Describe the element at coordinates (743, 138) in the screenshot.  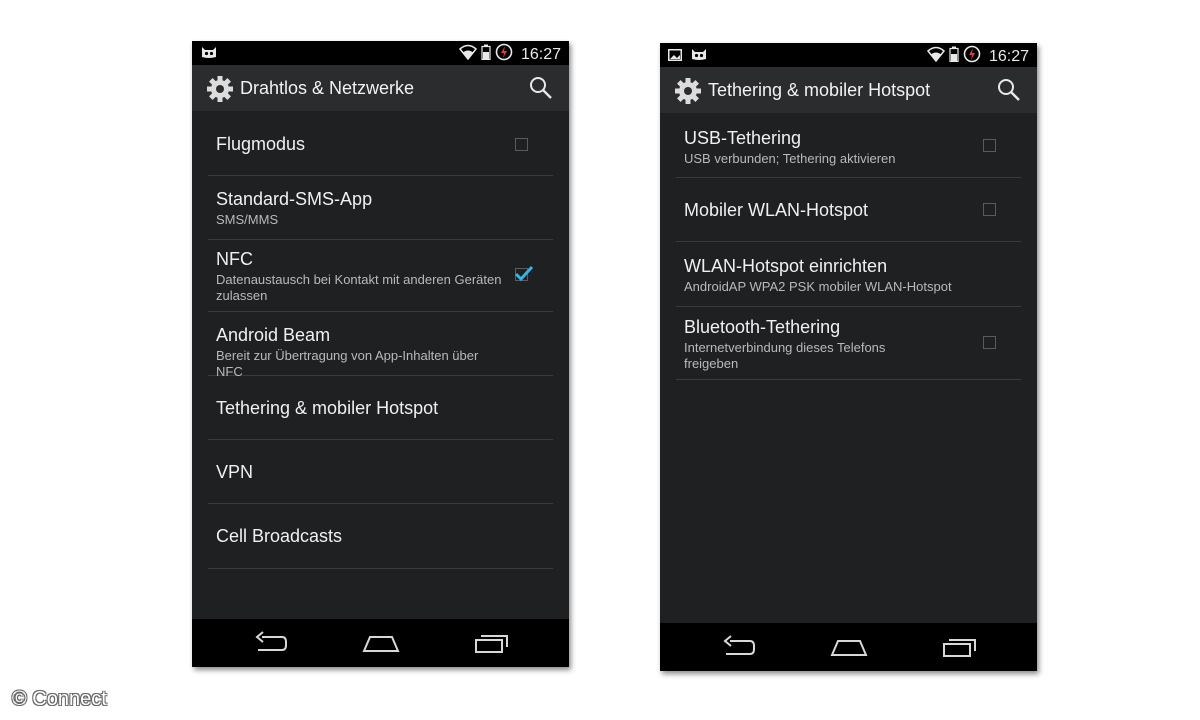
I see `item-title: USB-Tethering` at that location.